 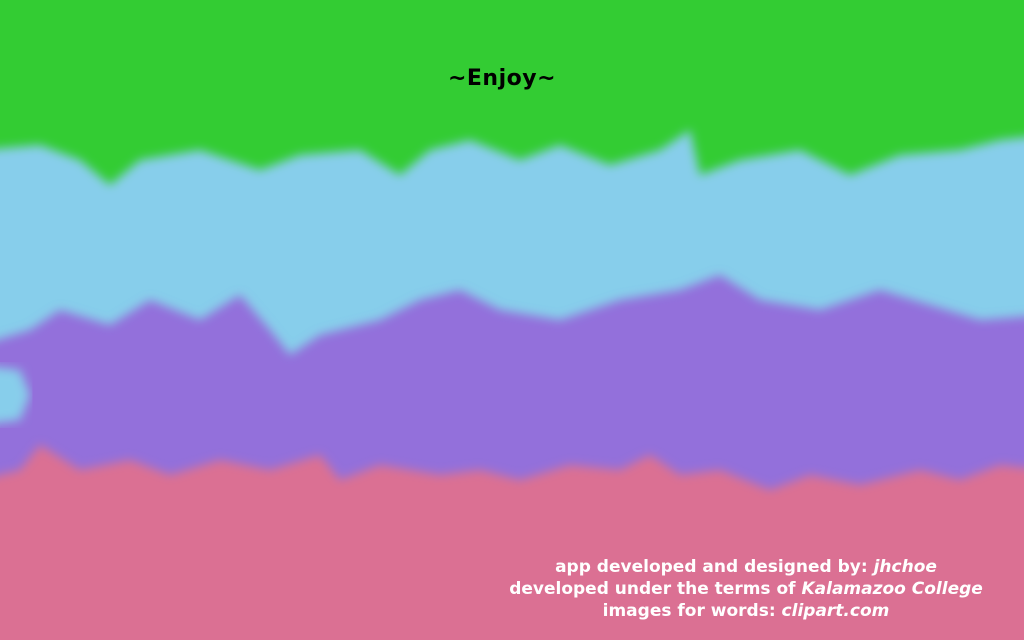 I want to click on credit-terms-label: developed under the terms of, so click(x=655, y=589).